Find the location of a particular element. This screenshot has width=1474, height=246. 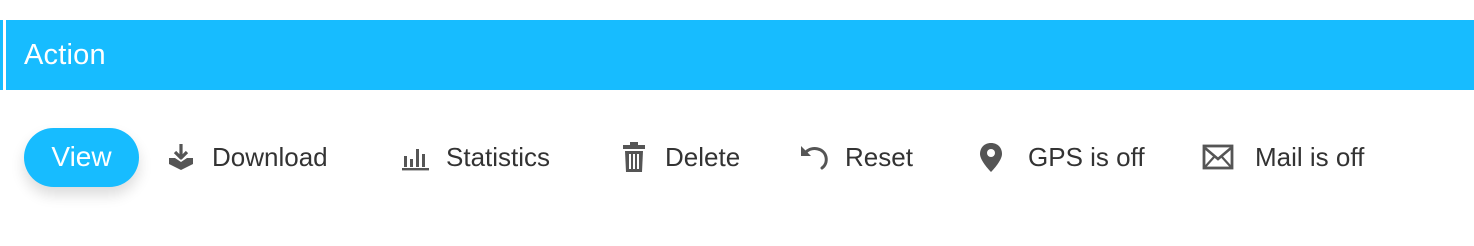

reset-button: Reset is located at coordinates (855, 157).